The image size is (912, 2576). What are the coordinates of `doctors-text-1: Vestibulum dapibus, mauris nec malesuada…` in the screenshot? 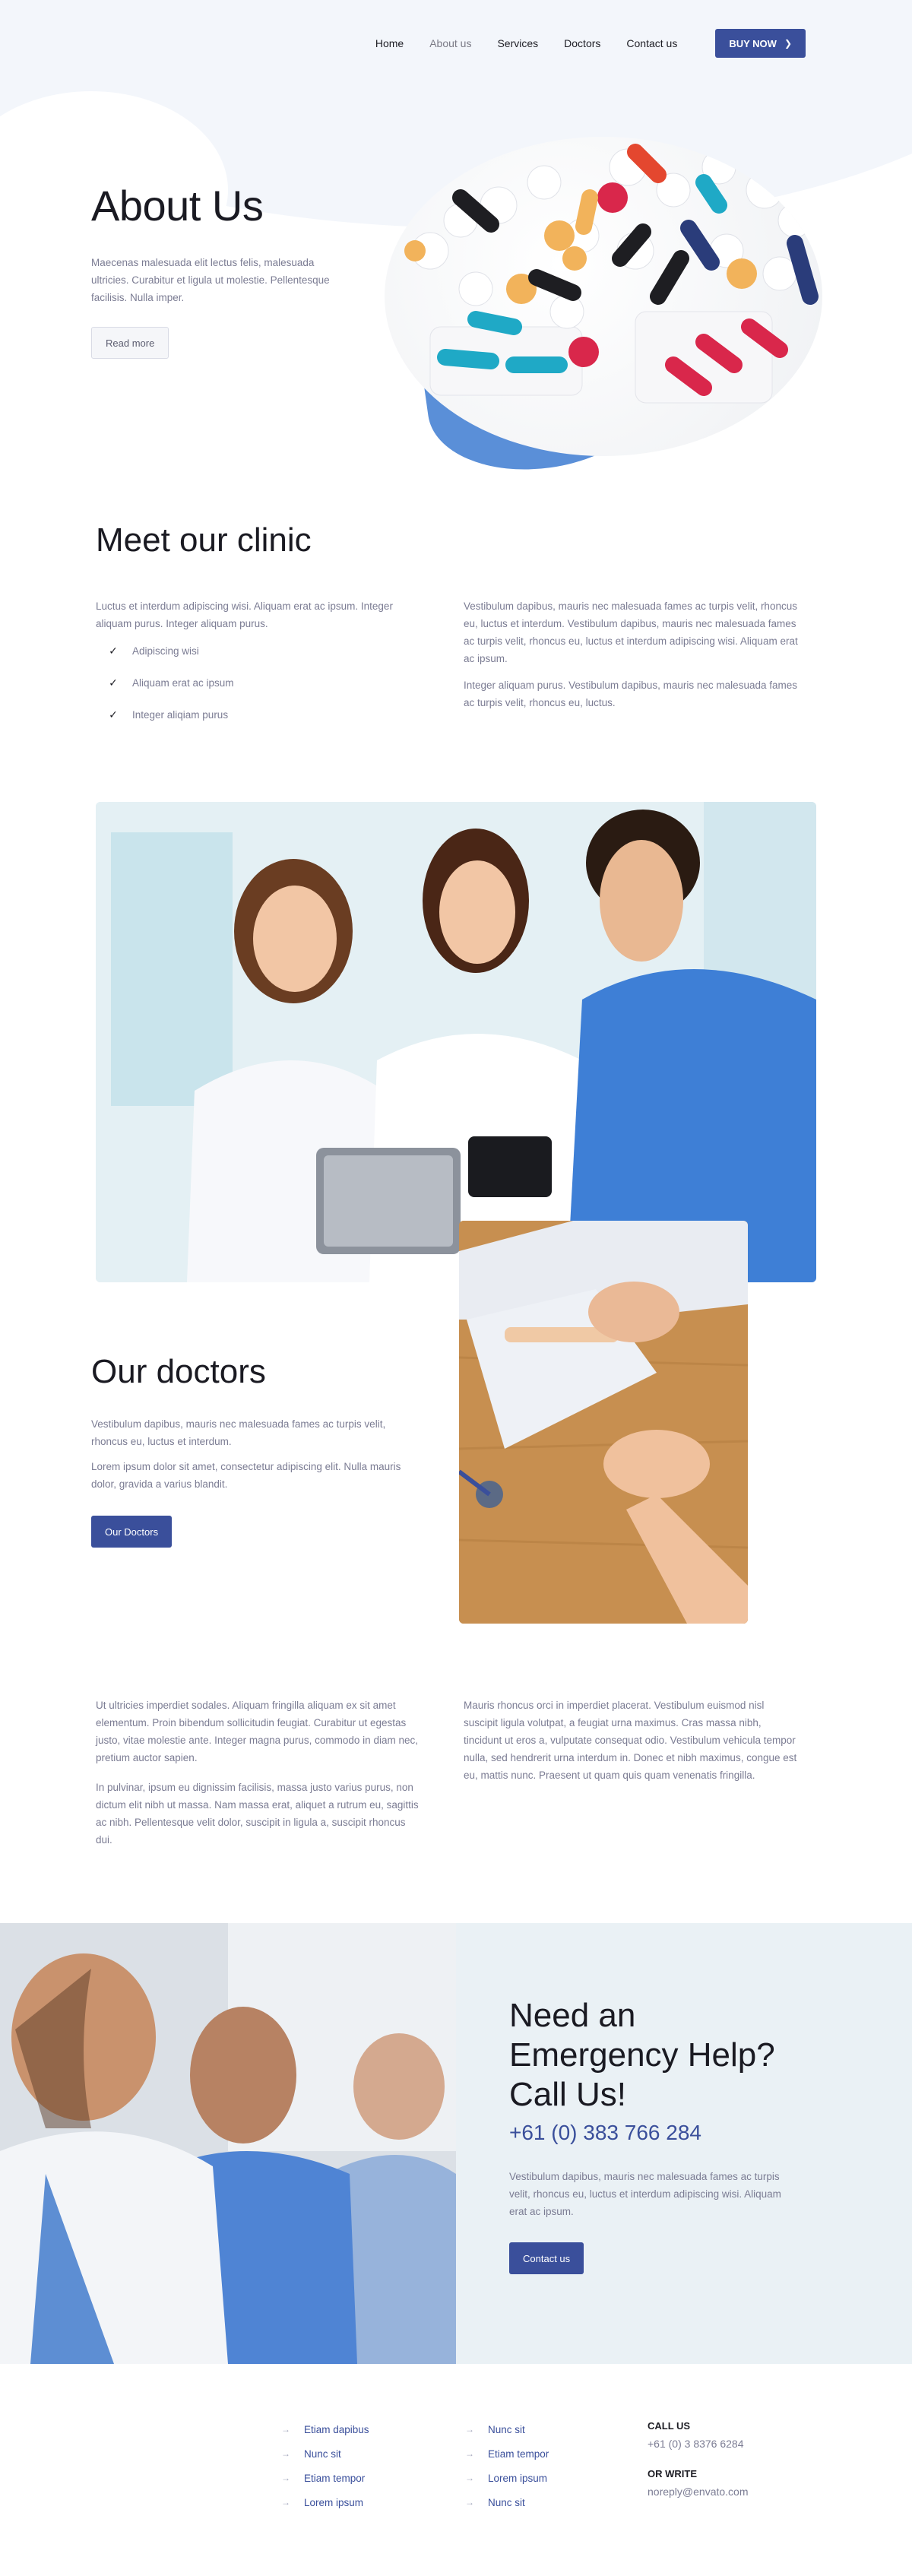 It's located at (238, 1432).